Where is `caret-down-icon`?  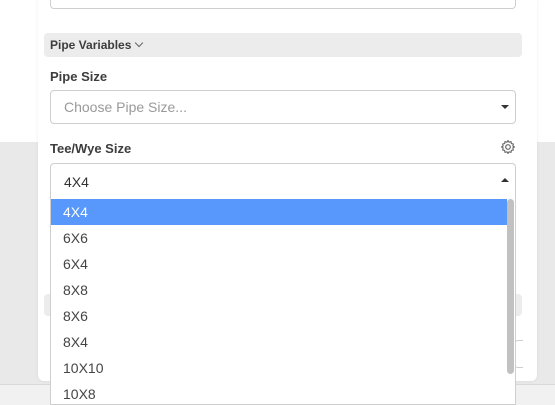
caret-down-icon is located at coordinates (505, 107).